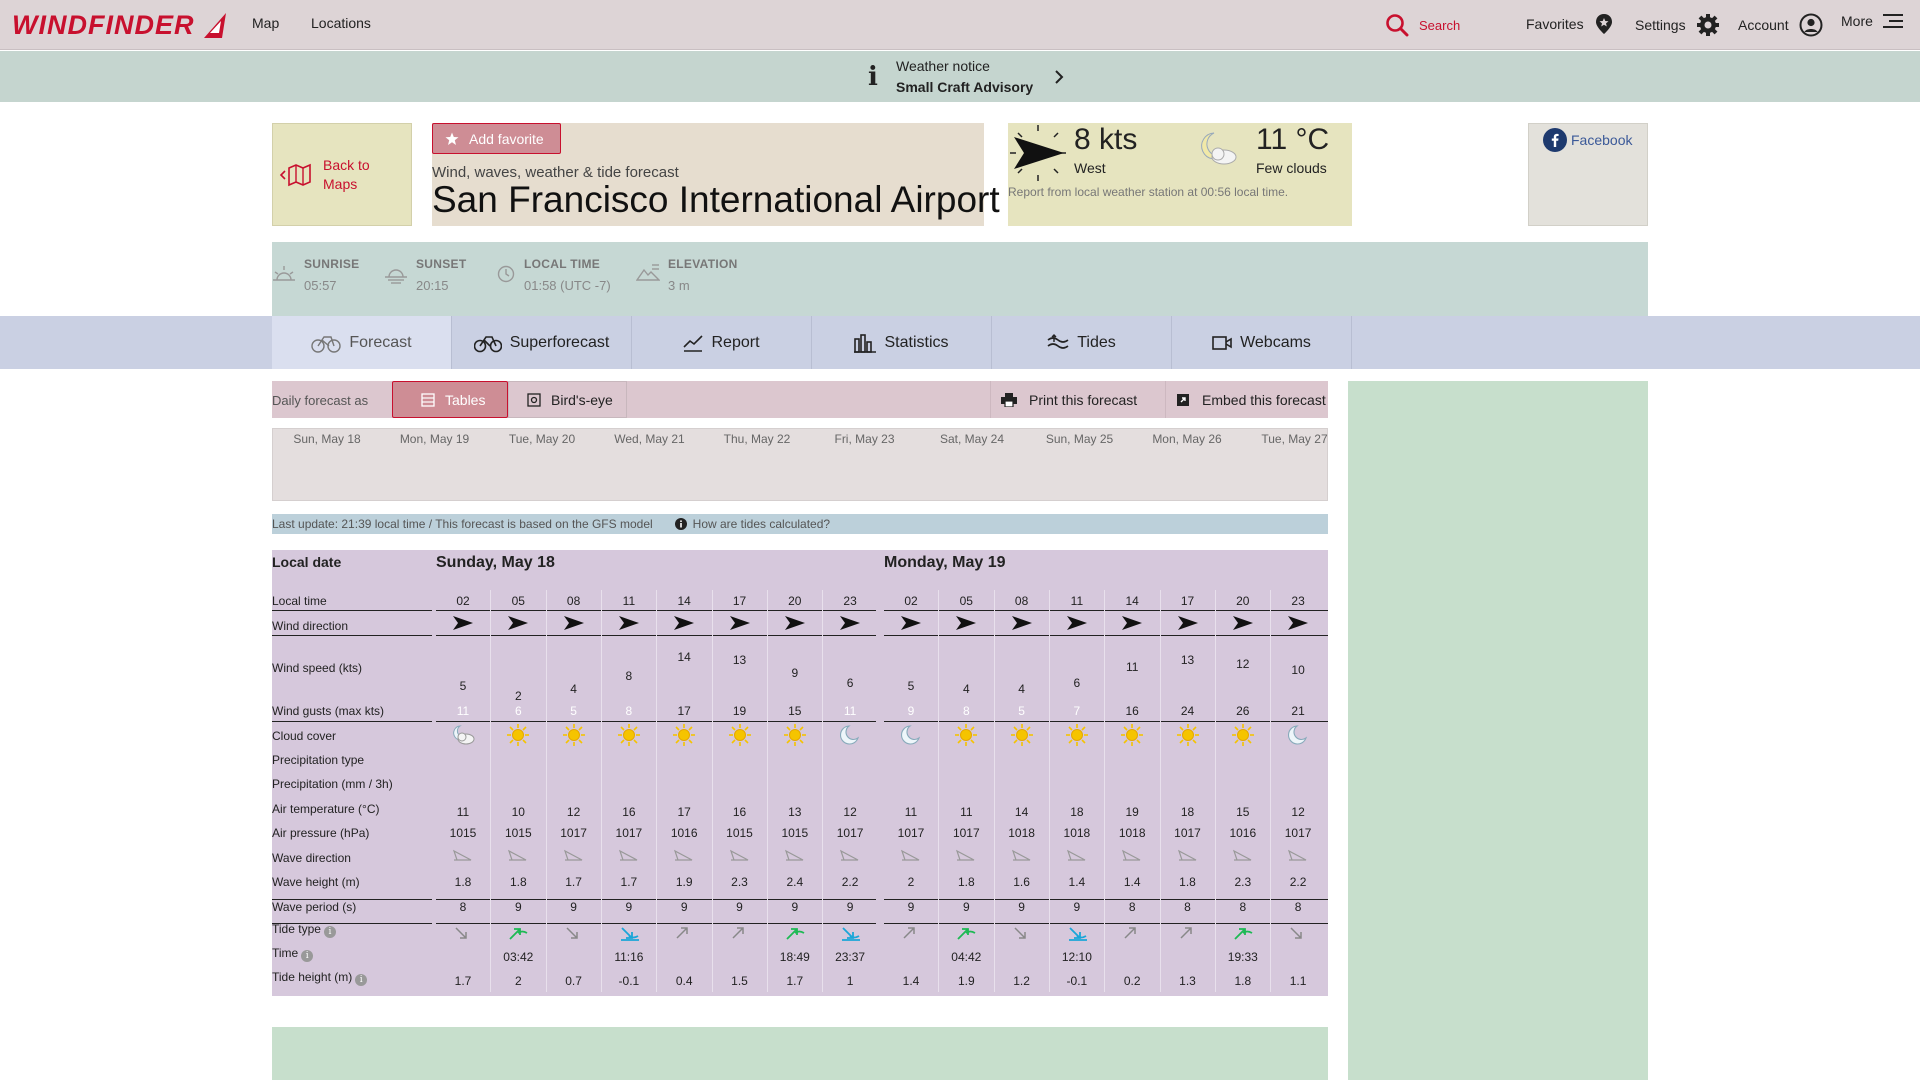 Image resolution: width=1920 pixels, height=1080 pixels. I want to click on favorites-pin-icon, so click(1603, 24).